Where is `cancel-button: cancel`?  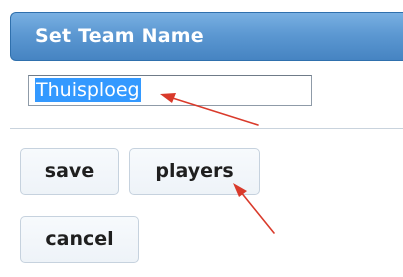
cancel-button: cancel is located at coordinates (79, 239).